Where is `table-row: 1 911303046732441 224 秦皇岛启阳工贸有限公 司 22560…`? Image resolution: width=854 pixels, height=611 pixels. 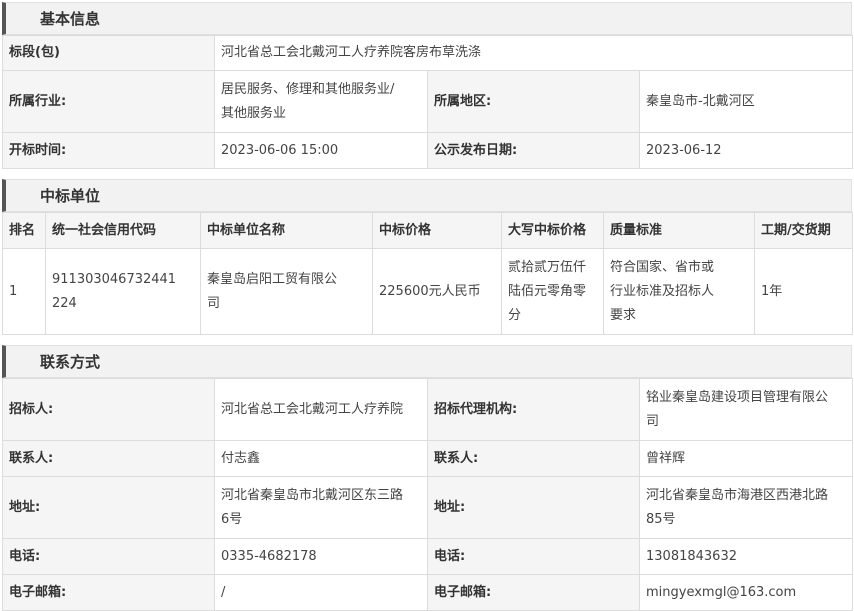
table-row: 1 911303046732441 224 秦皇岛启阳工贸有限公 司 22560… is located at coordinates (427, 291).